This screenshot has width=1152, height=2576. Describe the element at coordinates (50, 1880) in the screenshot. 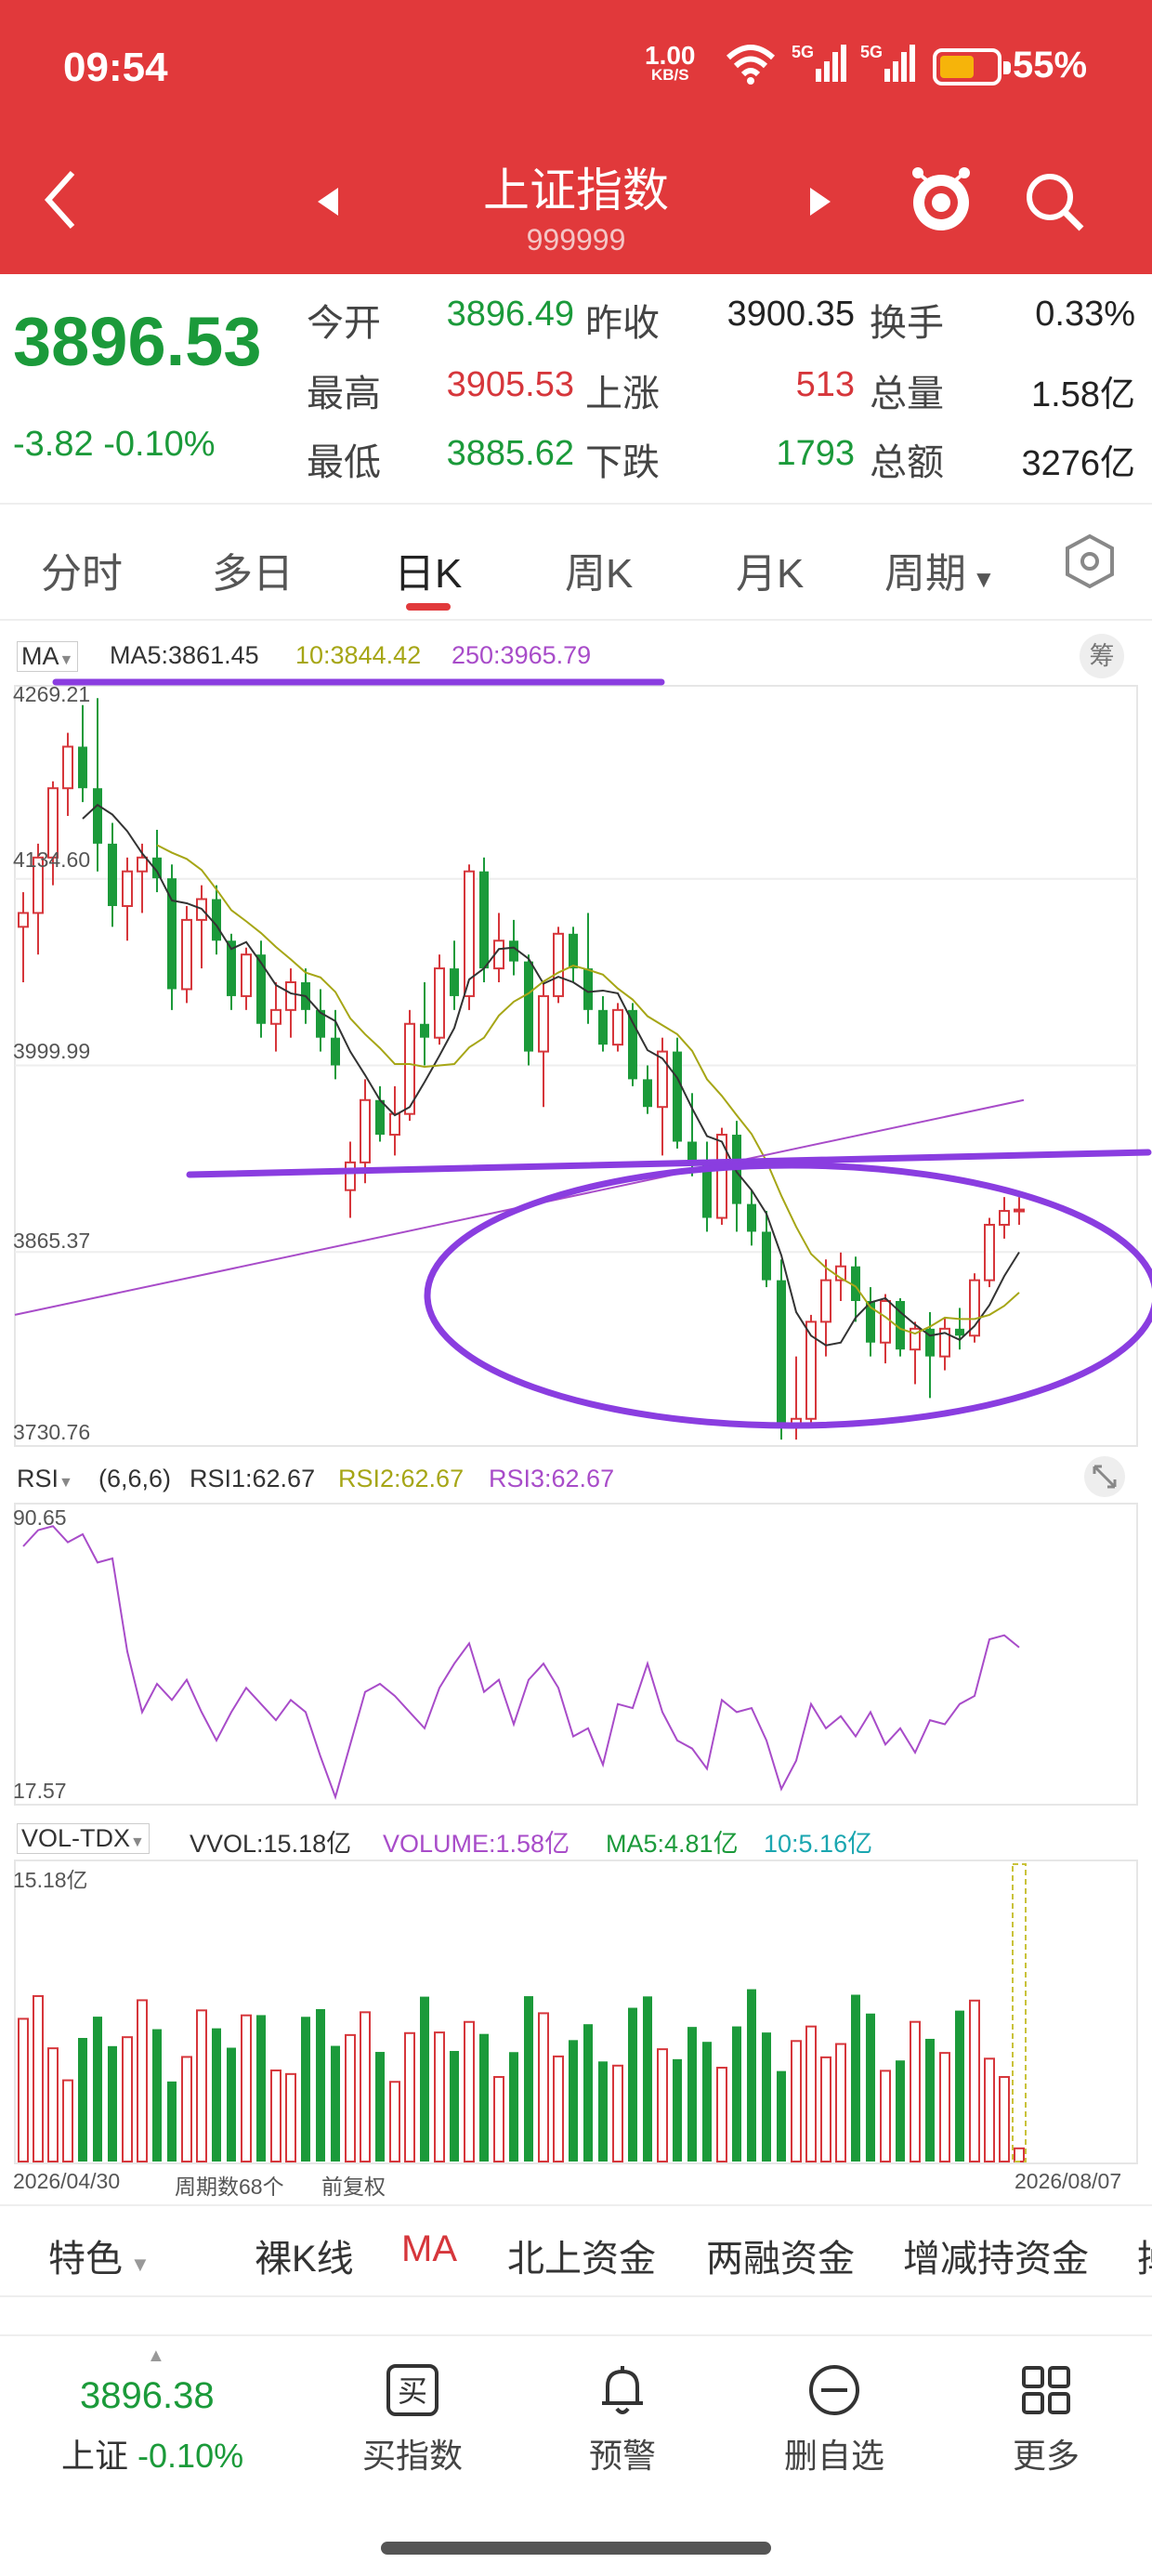

I see `vol-axis-max: 15.18亿` at that location.